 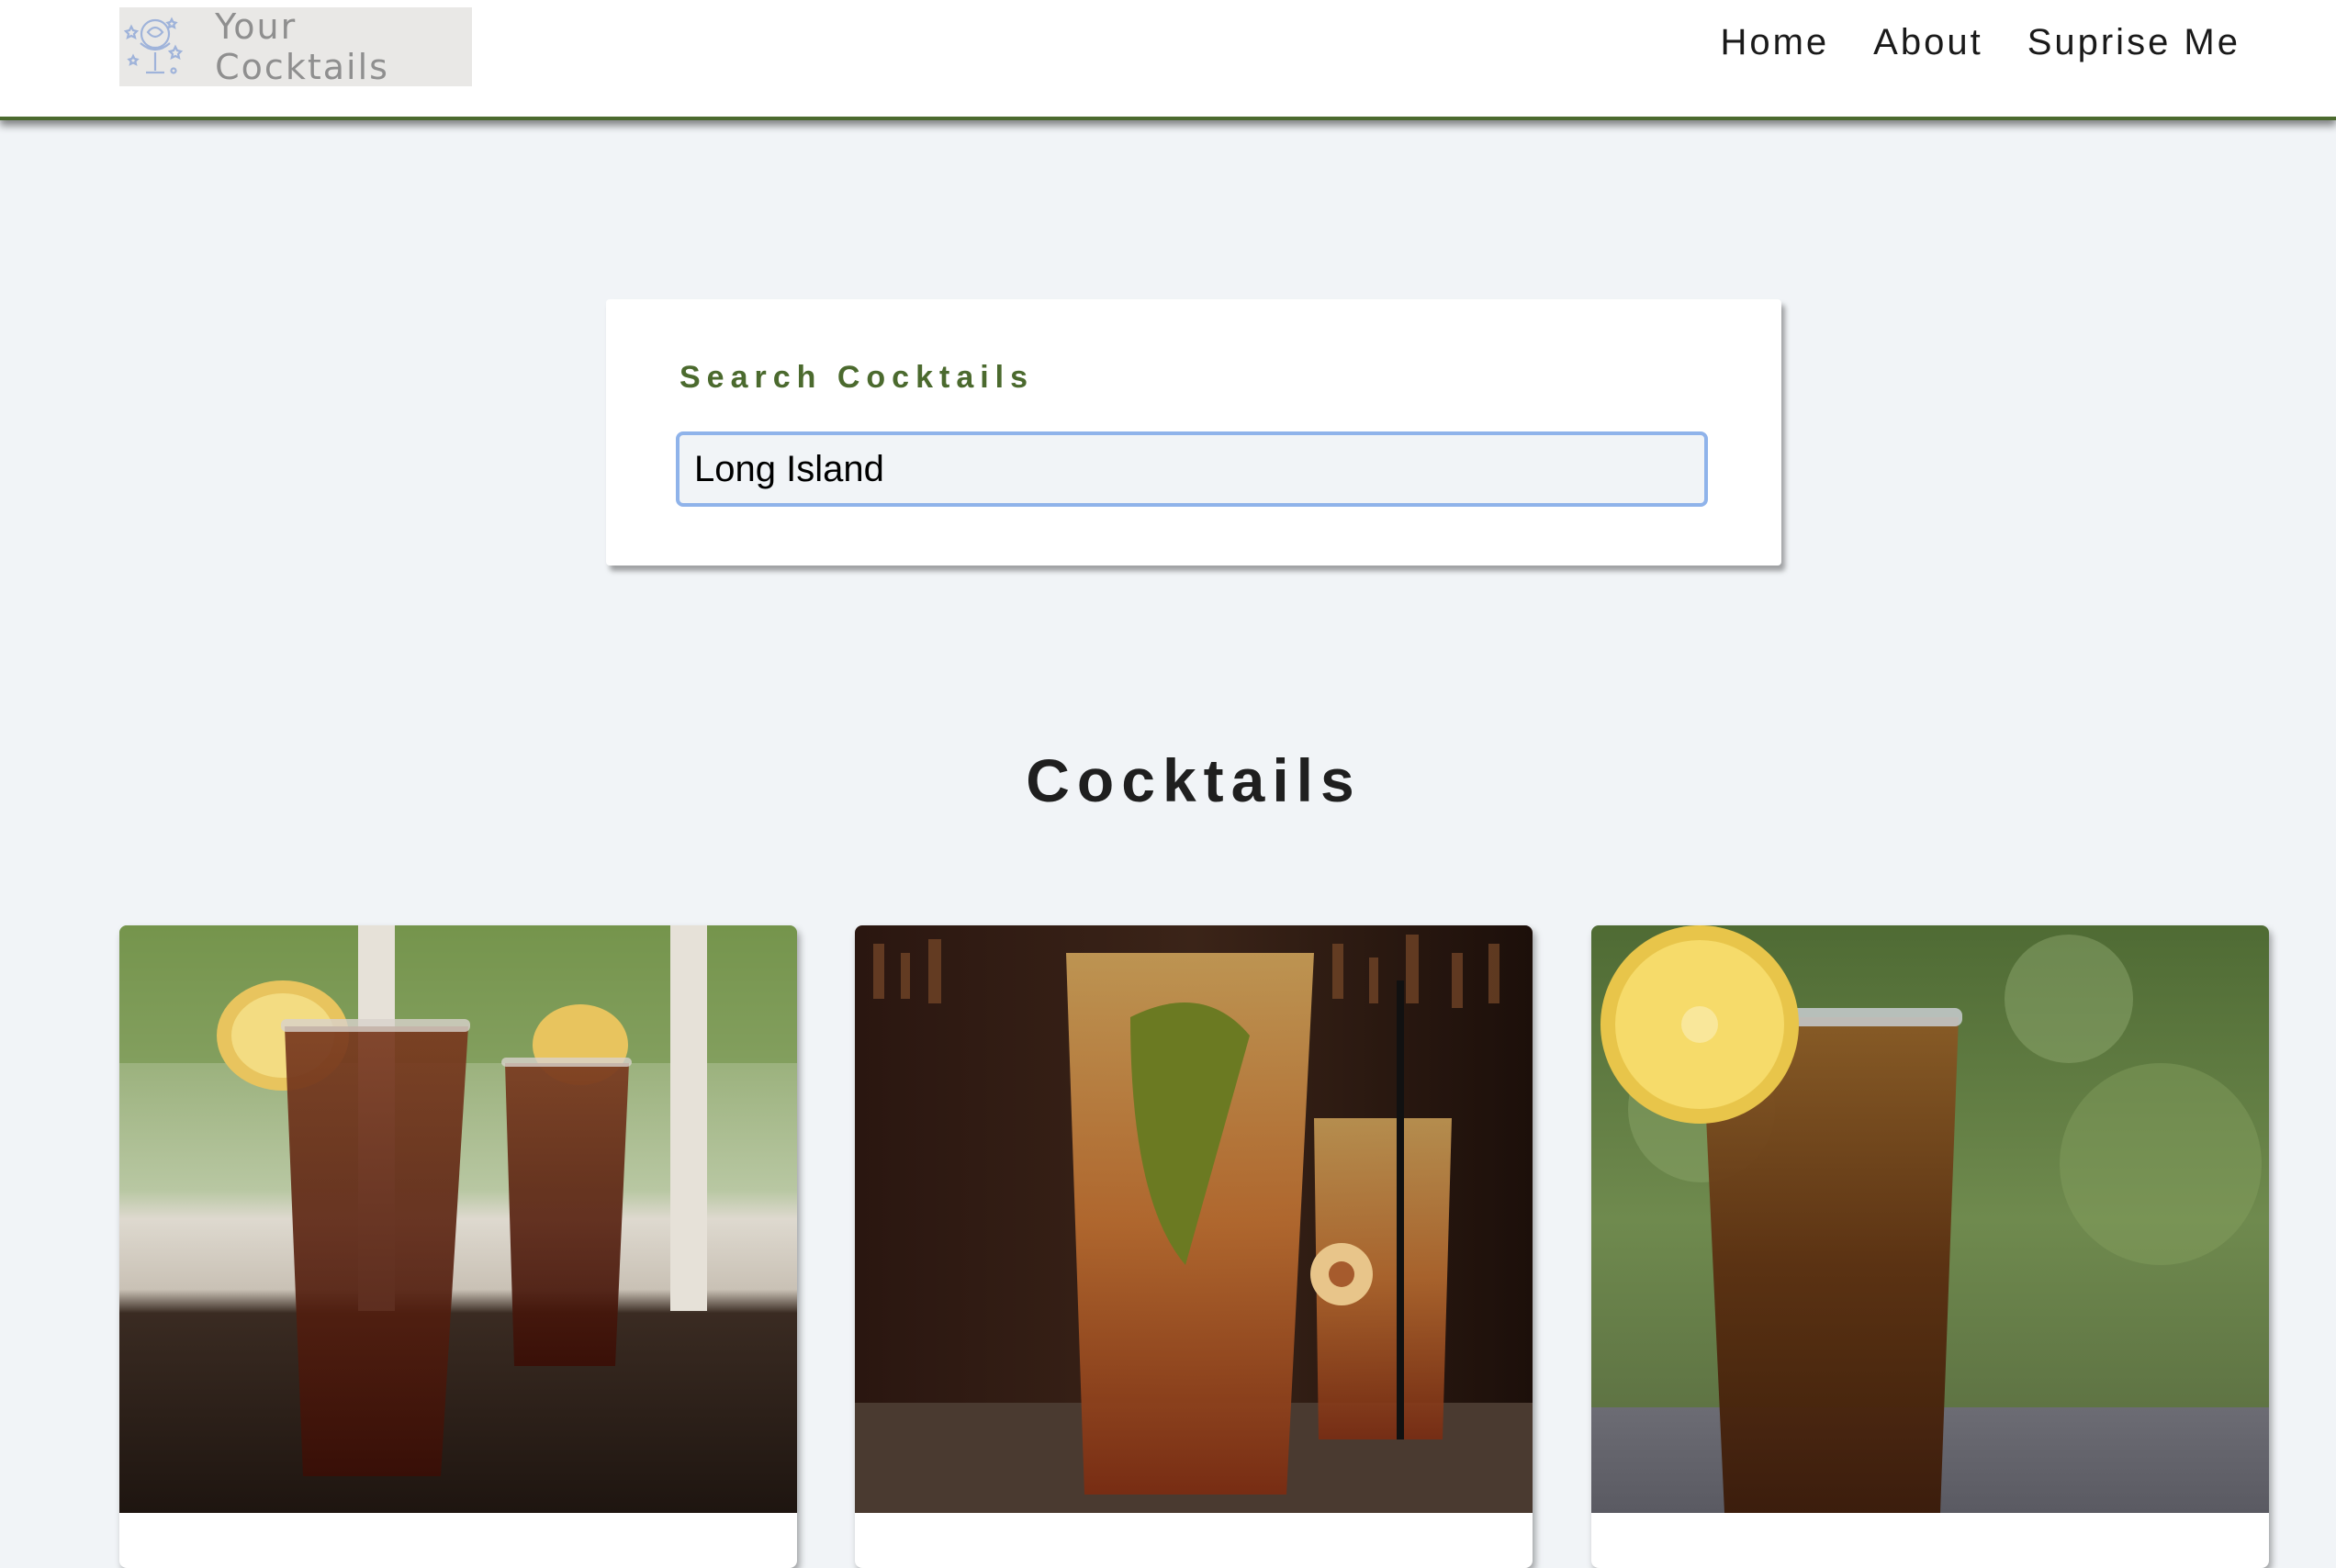 I want to click on logo: Your Cocktails, so click(x=295, y=46).